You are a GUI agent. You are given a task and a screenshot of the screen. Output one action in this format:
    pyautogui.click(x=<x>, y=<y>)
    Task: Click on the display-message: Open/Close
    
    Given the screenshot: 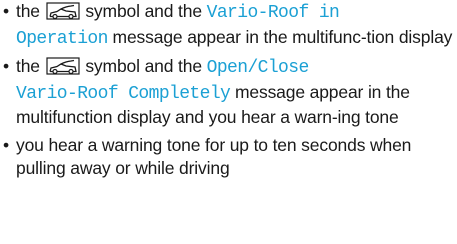 What is the action you would take?
    pyautogui.click(x=258, y=68)
    